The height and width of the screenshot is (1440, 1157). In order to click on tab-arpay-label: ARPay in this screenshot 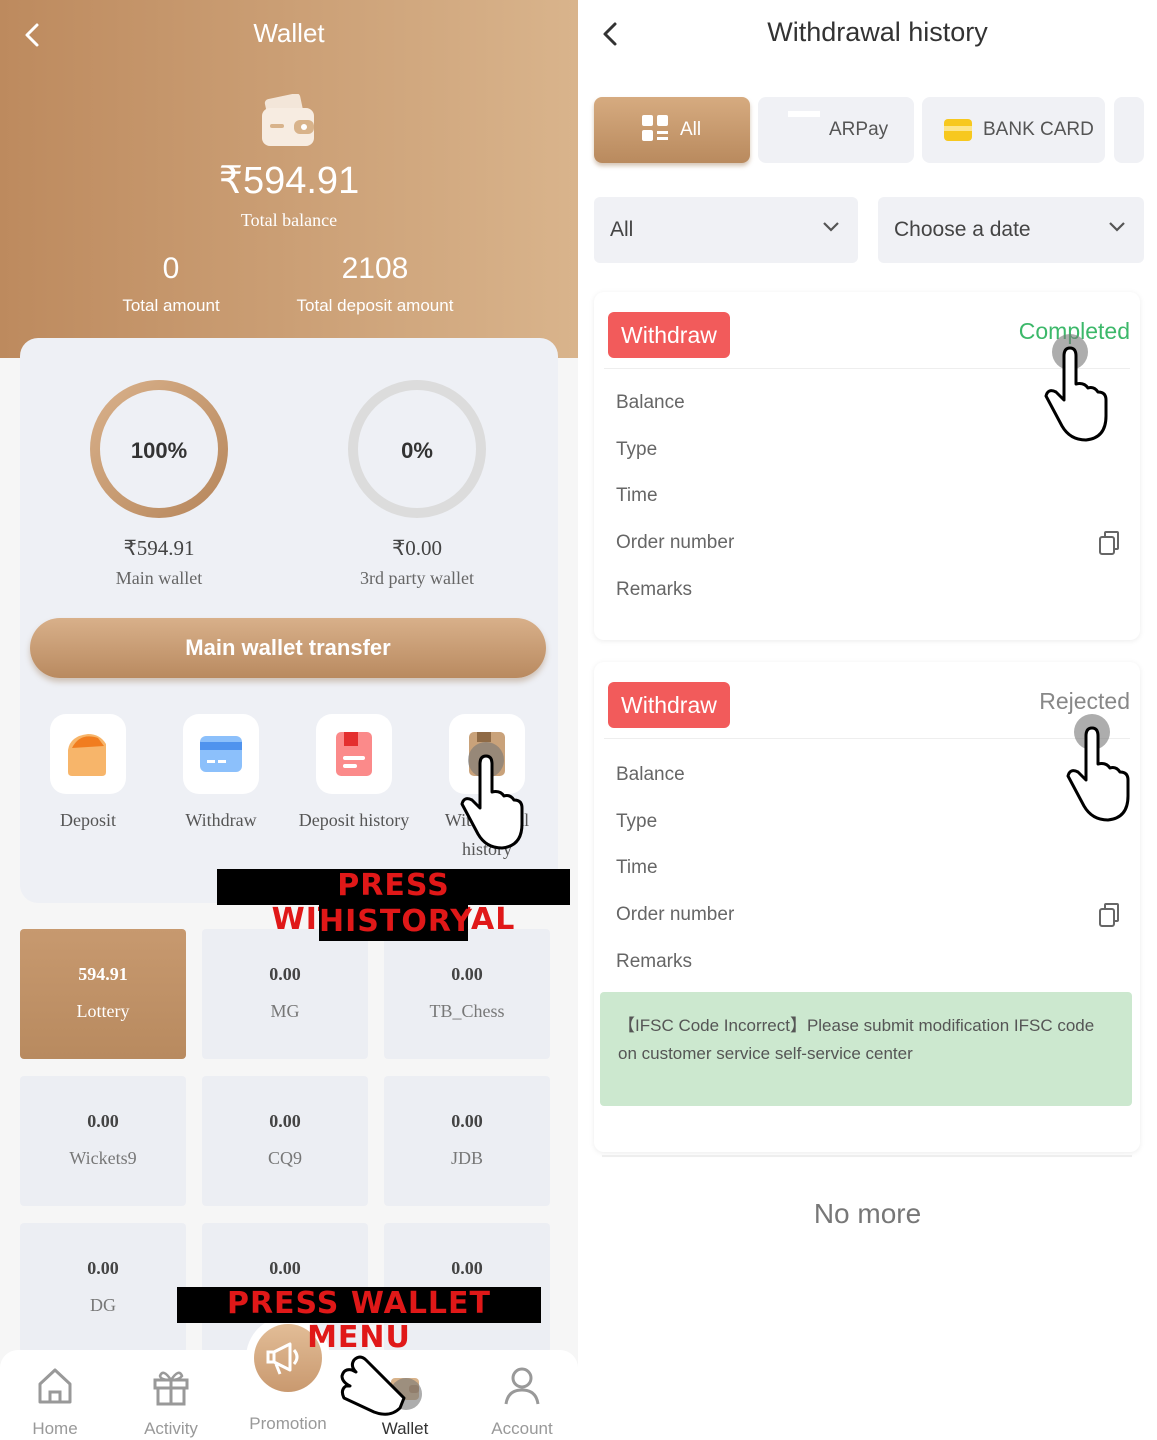, I will do `click(859, 129)`.